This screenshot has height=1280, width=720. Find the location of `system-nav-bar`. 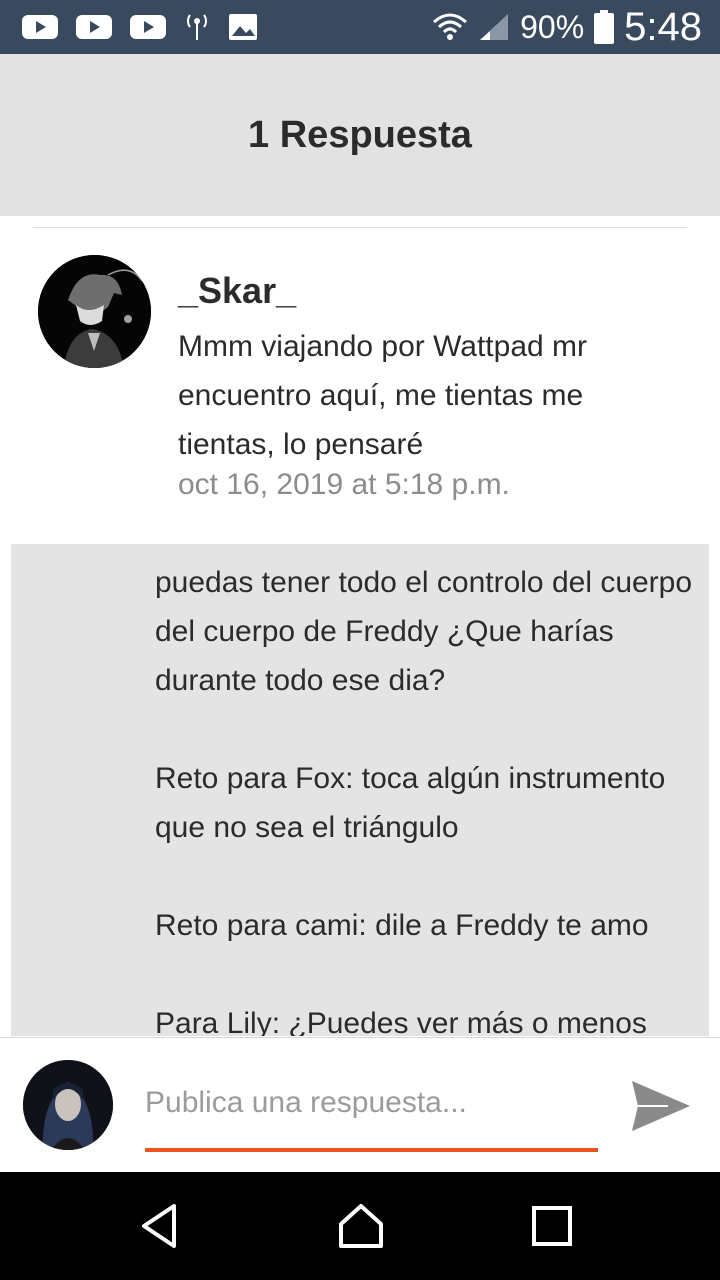

system-nav-bar is located at coordinates (360, 1226).